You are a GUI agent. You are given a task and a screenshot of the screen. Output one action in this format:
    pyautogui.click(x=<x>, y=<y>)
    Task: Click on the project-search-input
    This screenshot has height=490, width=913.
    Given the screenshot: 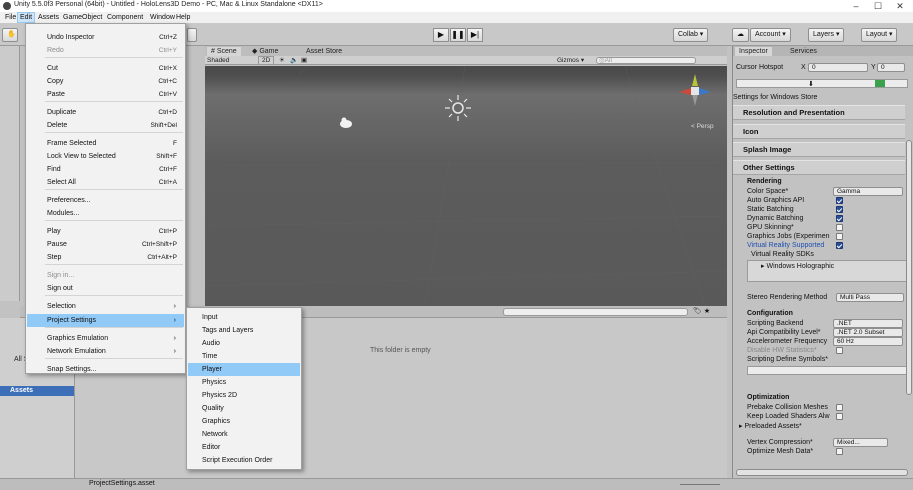 What is the action you would take?
    pyautogui.click(x=595, y=312)
    